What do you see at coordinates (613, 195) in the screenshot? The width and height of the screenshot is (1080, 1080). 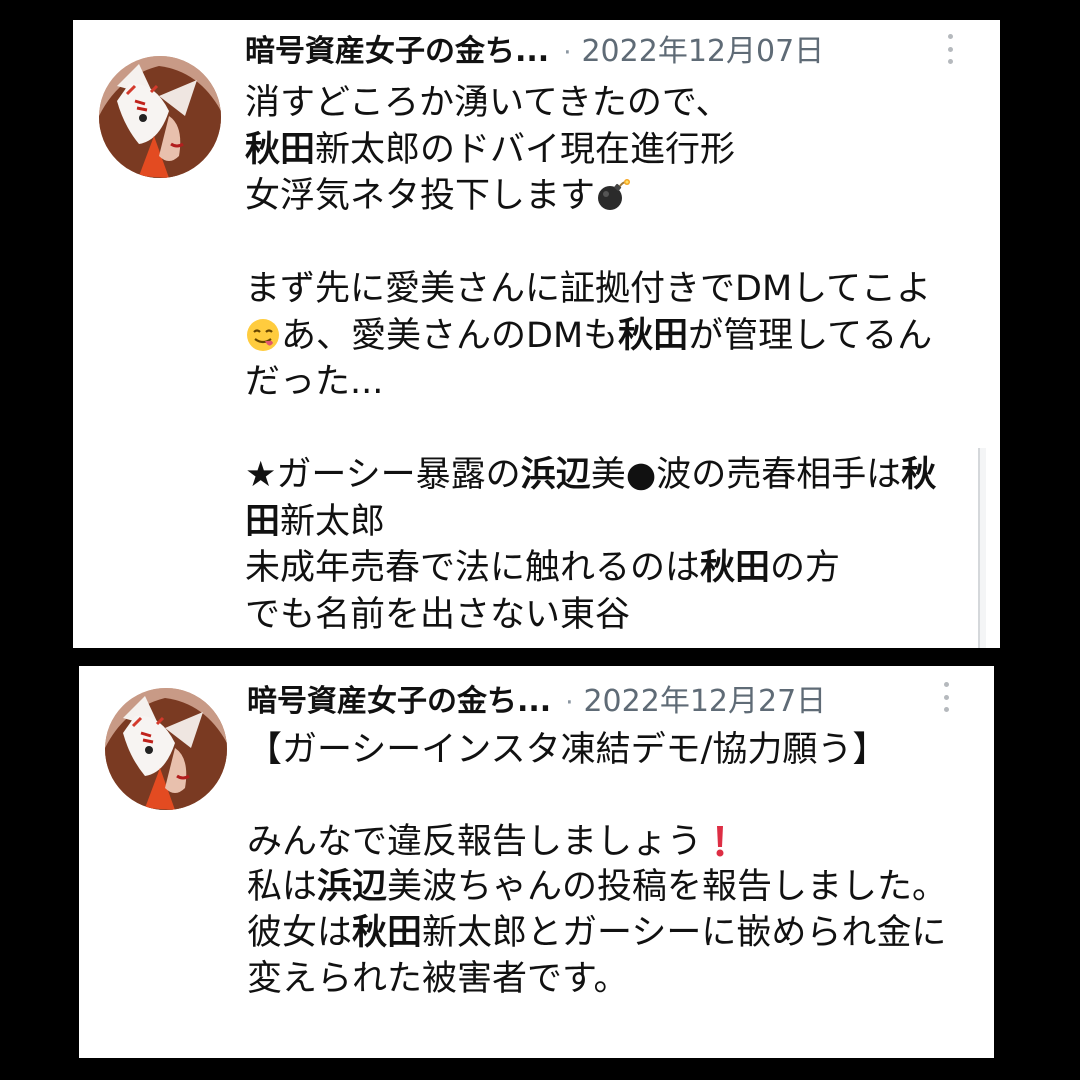 I see `bomb-emoji` at bounding box center [613, 195].